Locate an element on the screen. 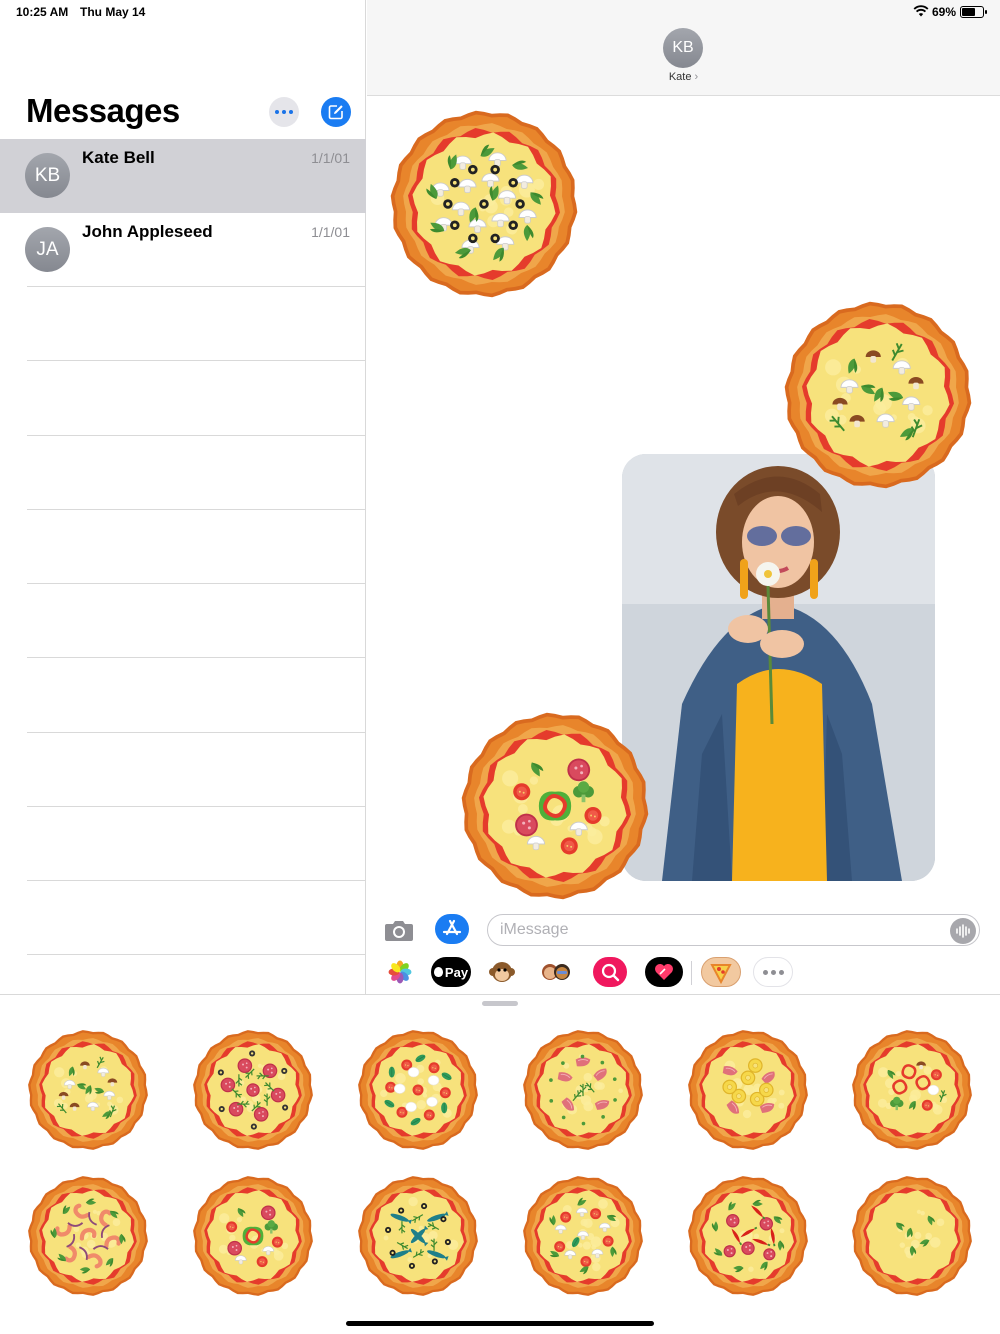  contact-name-link: Kate › is located at coordinates (683, 77).